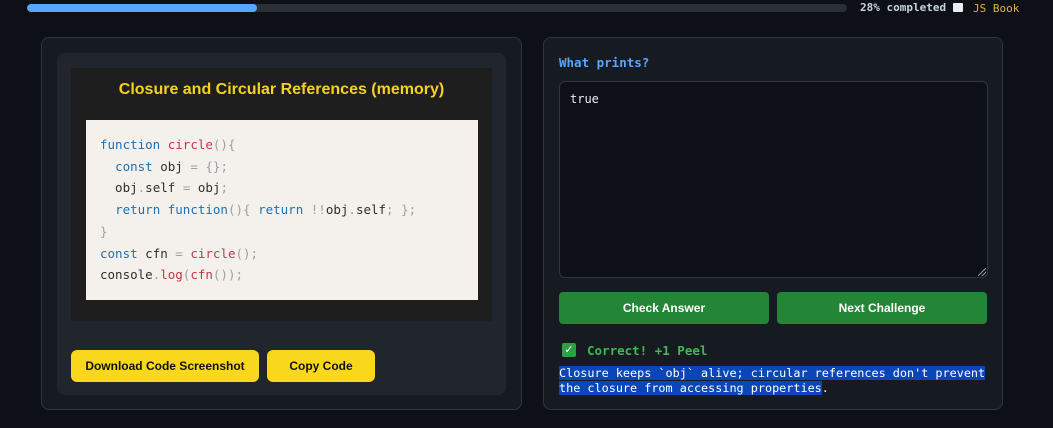 This screenshot has width=1053, height=428. I want to click on code-line: }, so click(289, 232).